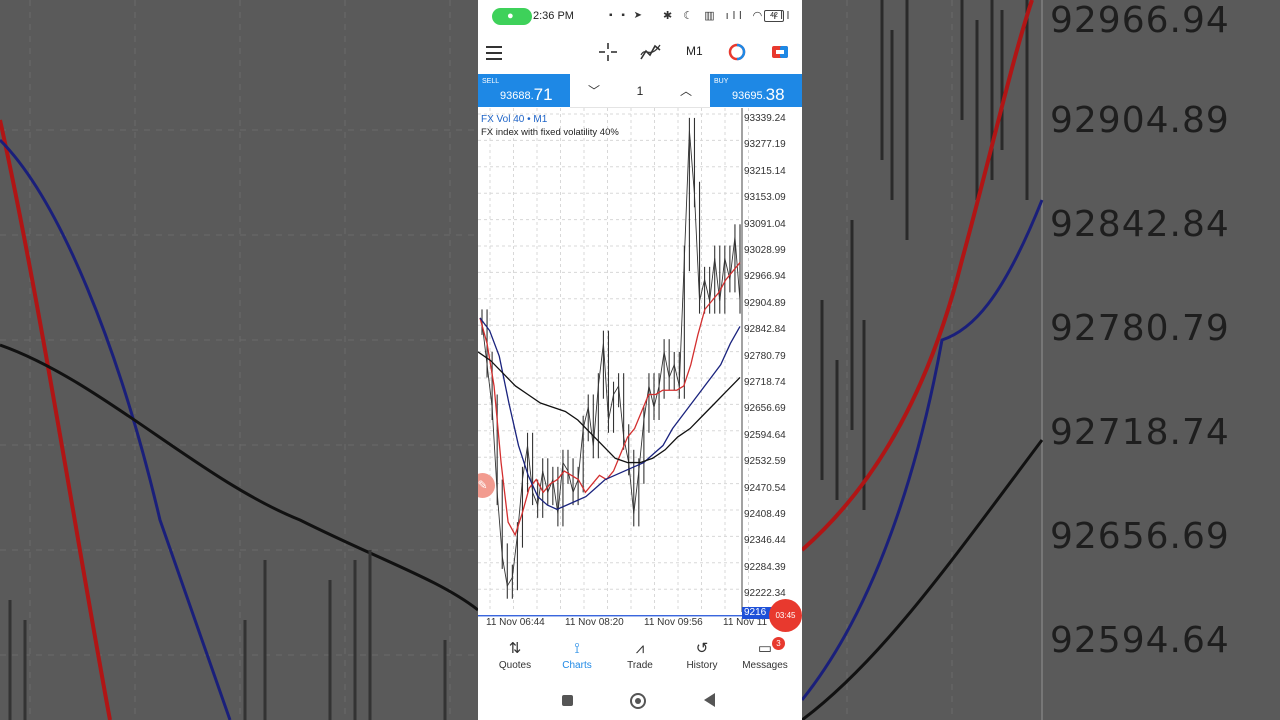 This screenshot has width=1280, height=720. I want to click on chart-toolbar: M1, so click(640, 52).